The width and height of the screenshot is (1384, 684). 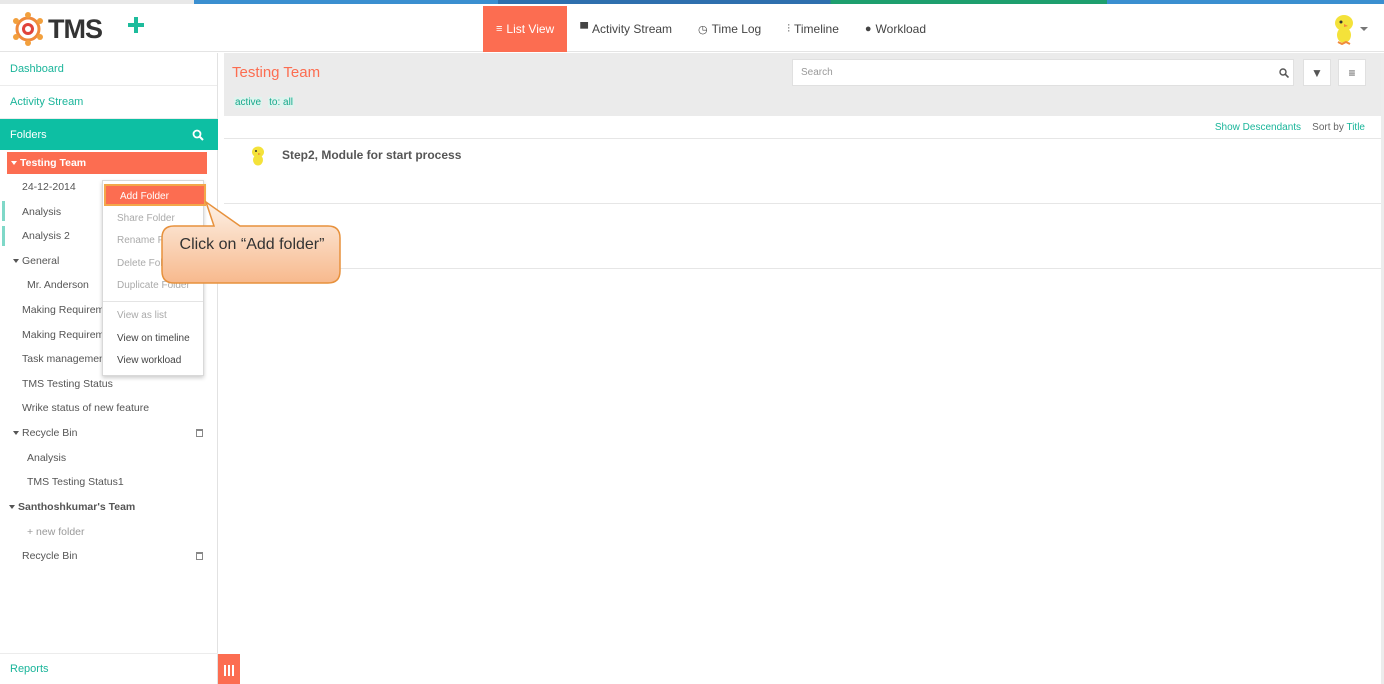 I want to click on filter-icon: ▼, so click(x=1317, y=72).